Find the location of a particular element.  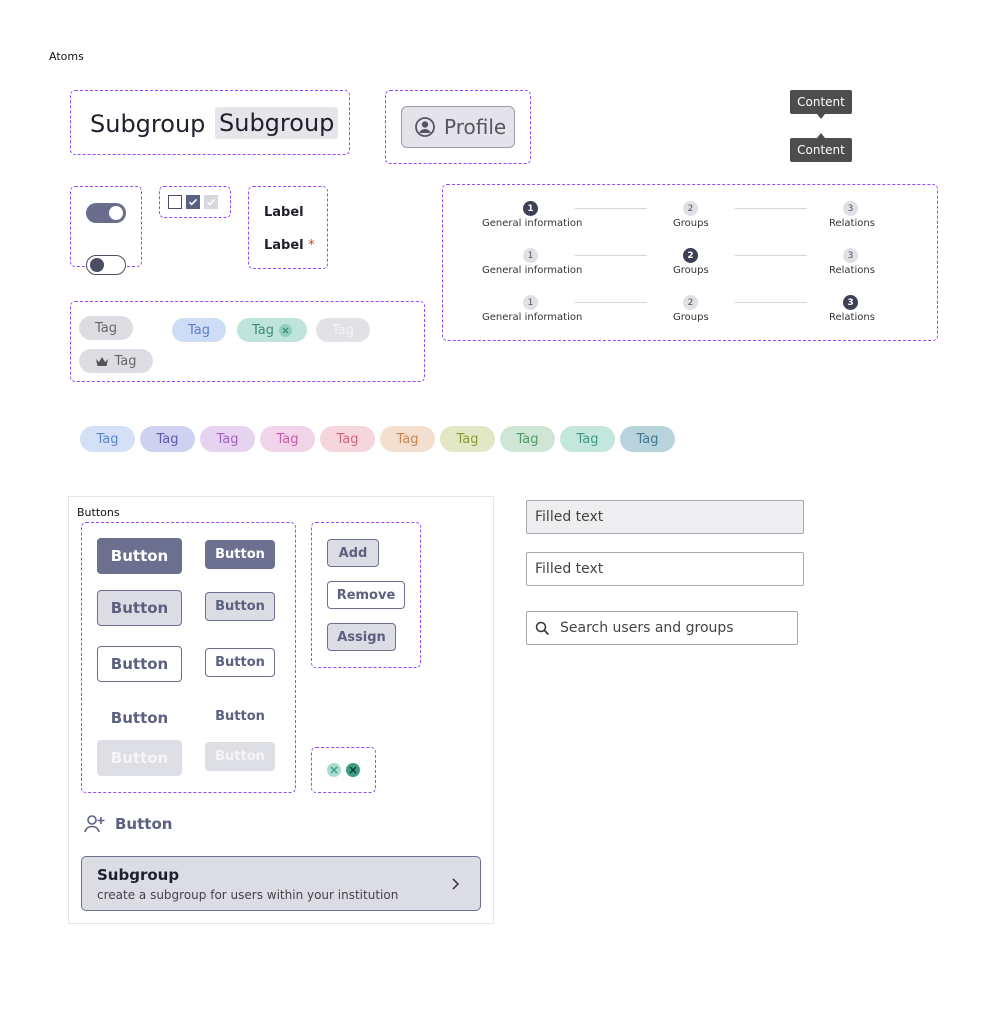

profile-label: Profile is located at coordinates (475, 127).